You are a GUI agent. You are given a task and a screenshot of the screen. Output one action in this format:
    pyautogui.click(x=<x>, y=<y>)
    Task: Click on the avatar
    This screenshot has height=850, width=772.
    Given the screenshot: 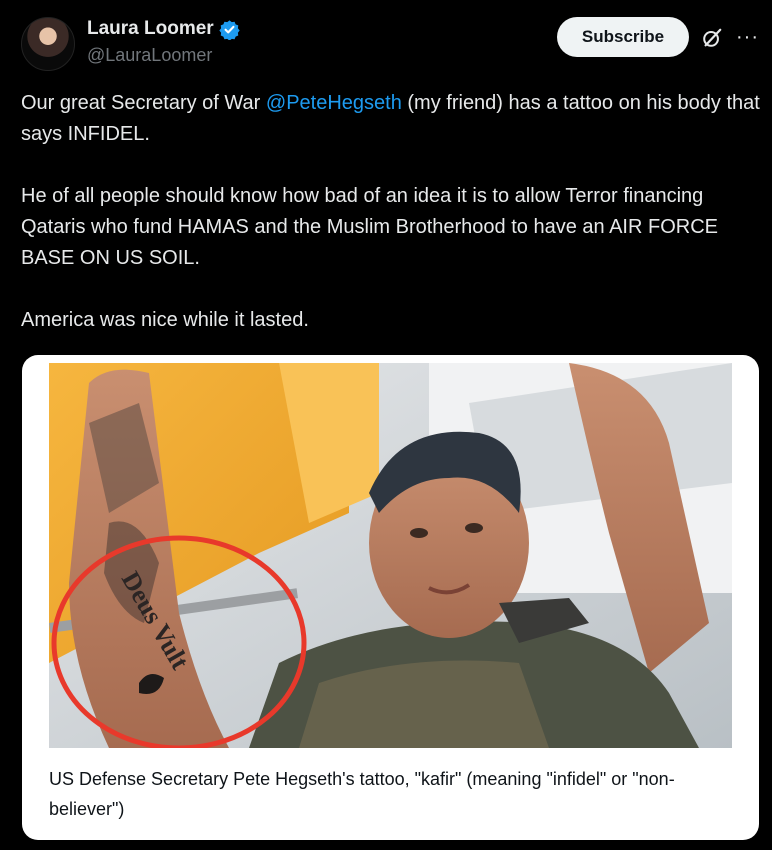 What is the action you would take?
    pyautogui.click(x=48, y=44)
    